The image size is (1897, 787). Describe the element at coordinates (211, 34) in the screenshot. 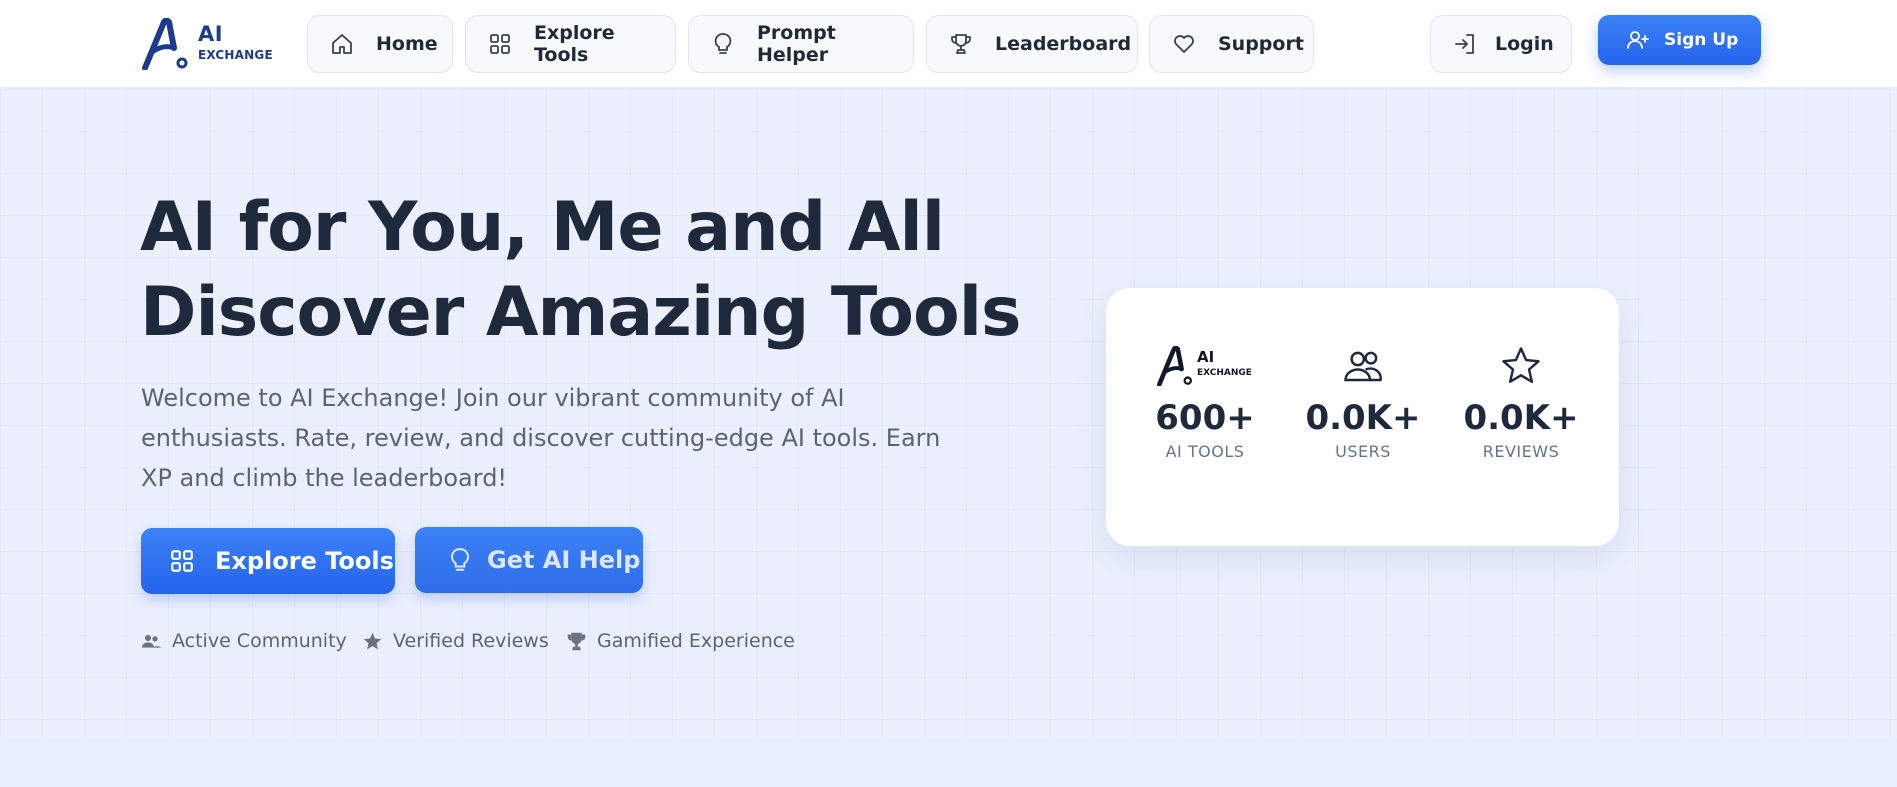

I see `logo-ai-text: AI` at that location.